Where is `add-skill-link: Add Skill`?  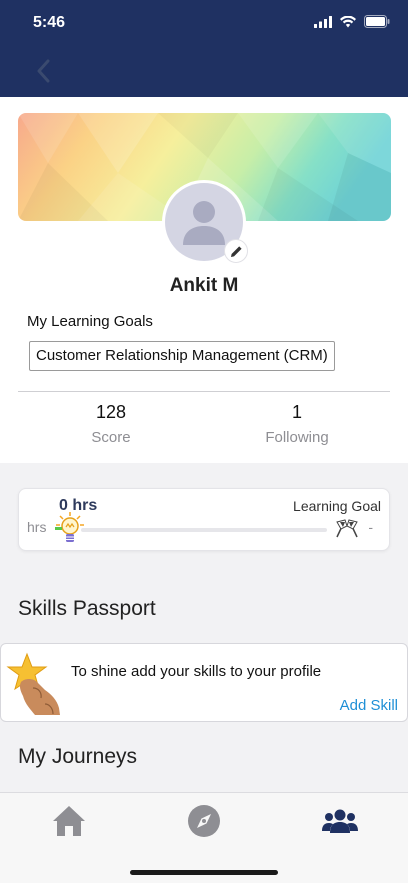 add-skill-link: Add Skill is located at coordinates (369, 705).